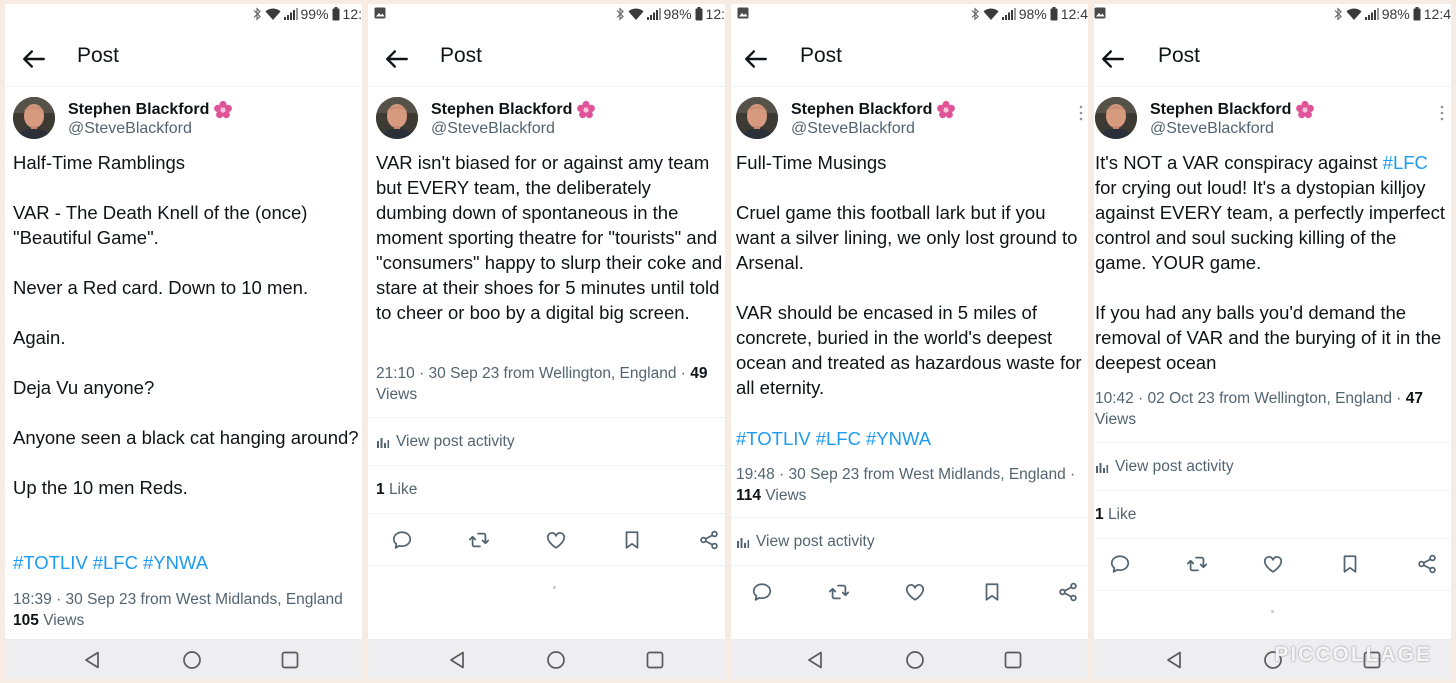  I want to click on heart-icon, so click(915, 592).